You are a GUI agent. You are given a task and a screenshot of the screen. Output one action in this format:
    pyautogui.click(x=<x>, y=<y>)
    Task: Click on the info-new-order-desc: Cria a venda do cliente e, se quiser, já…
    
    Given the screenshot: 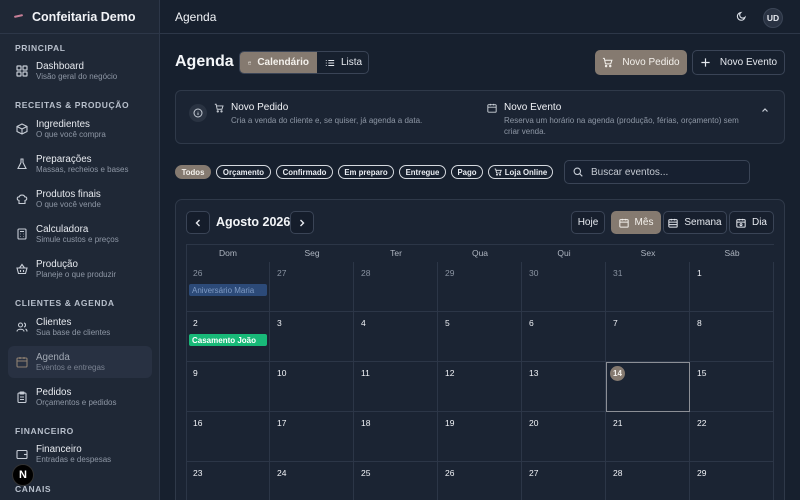 What is the action you would take?
    pyautogui.click(x=327, y=120)
    